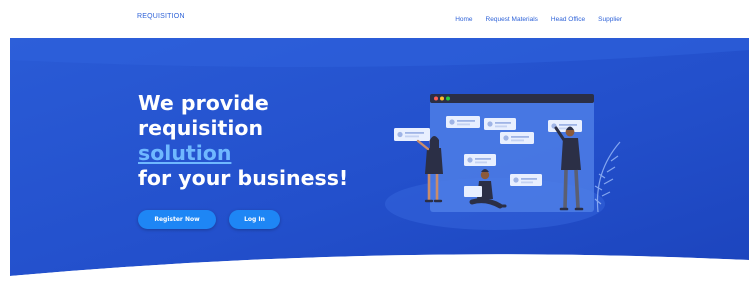  I want to click on headline-line-1: We provide, so click(203, 103).